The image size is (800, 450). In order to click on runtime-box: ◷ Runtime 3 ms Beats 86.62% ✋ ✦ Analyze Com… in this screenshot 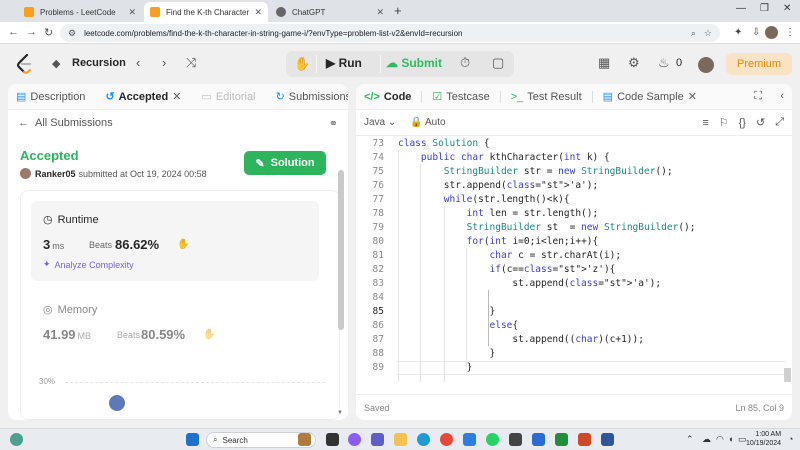, I will do `click(175, 241)`.